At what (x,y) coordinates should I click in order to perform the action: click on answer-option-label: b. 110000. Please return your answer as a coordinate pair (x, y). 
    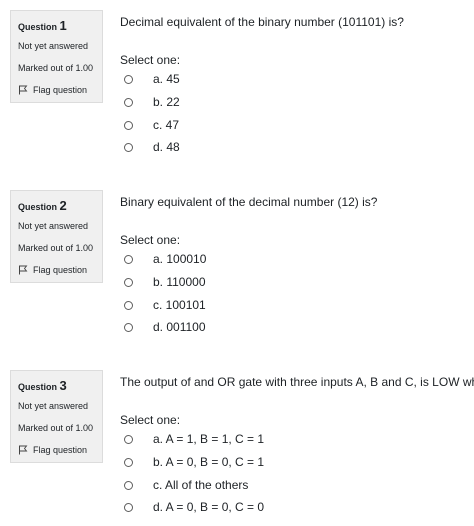
    Looking at the image, I should click on (179, 282).